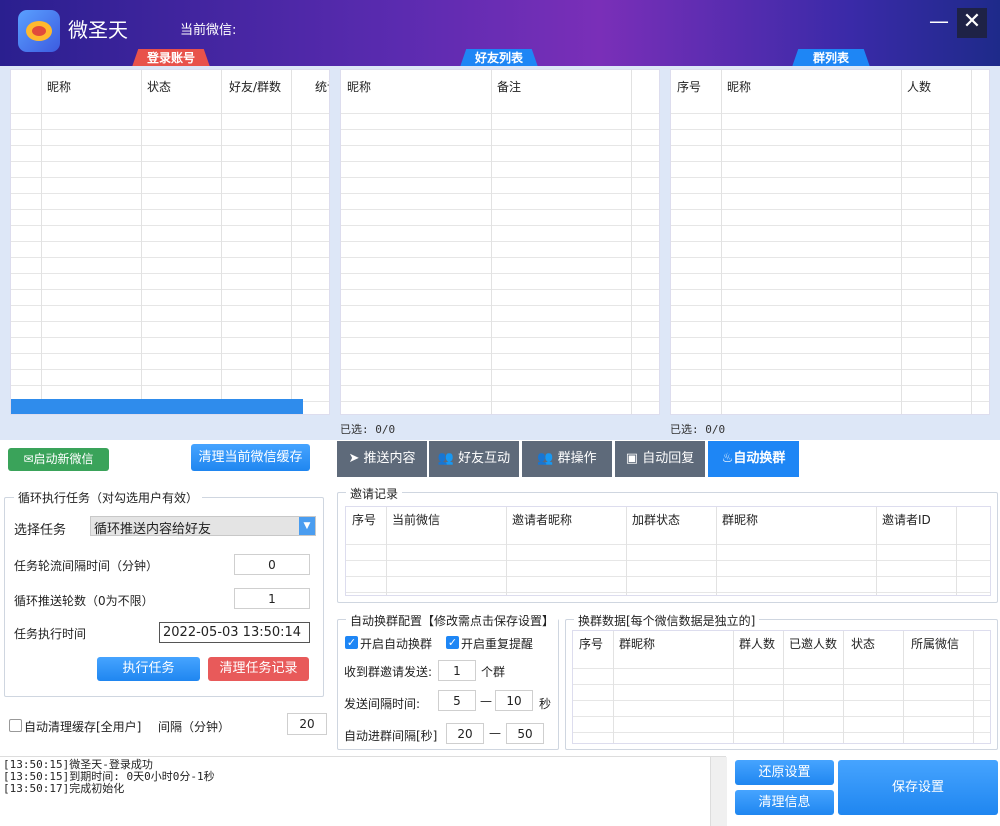  Describe the element at coordinates (577, 458) in the screenshot. I see `tab-label: 群操作` at that location.